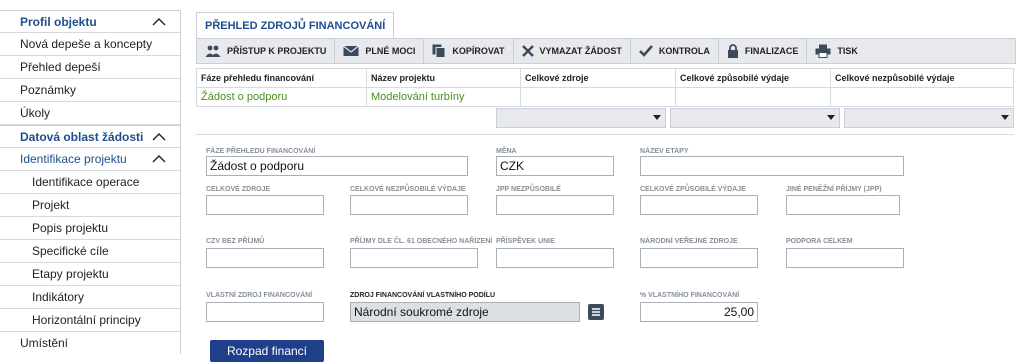 Image resolution: width=1024 pixels, height=362 pixels. What do you see at coordinates (465, 312) in the screenshot?
I see `zdroj-vlastniho-podilu-field: Národní soukromé zdroje` at bounding box center [465, 312].